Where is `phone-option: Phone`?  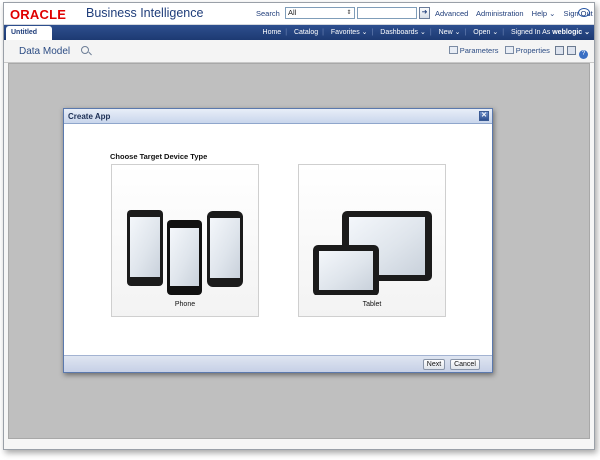 phone-option: Phone is located at coordinates (185, 240).